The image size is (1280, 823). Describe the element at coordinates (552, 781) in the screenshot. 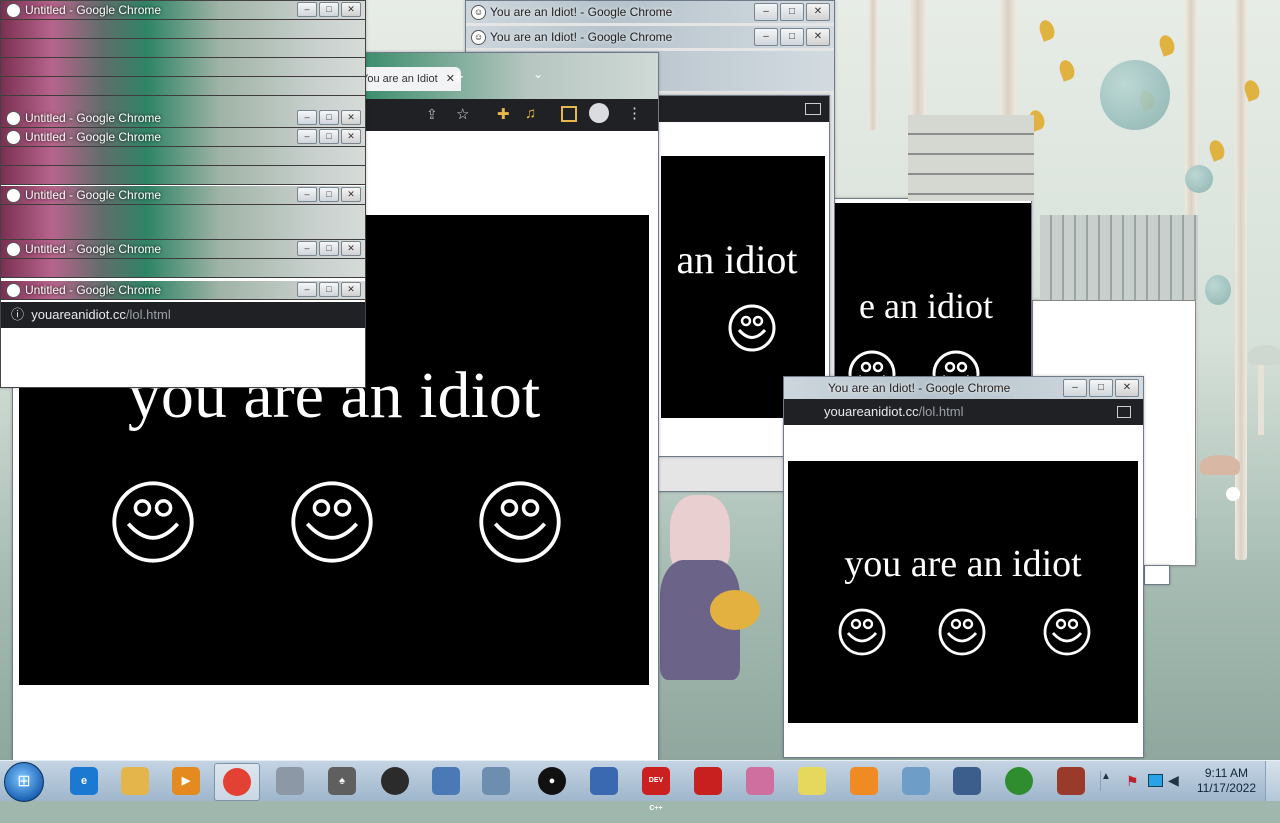

I see `taskbar-record-button: ●` at that location.